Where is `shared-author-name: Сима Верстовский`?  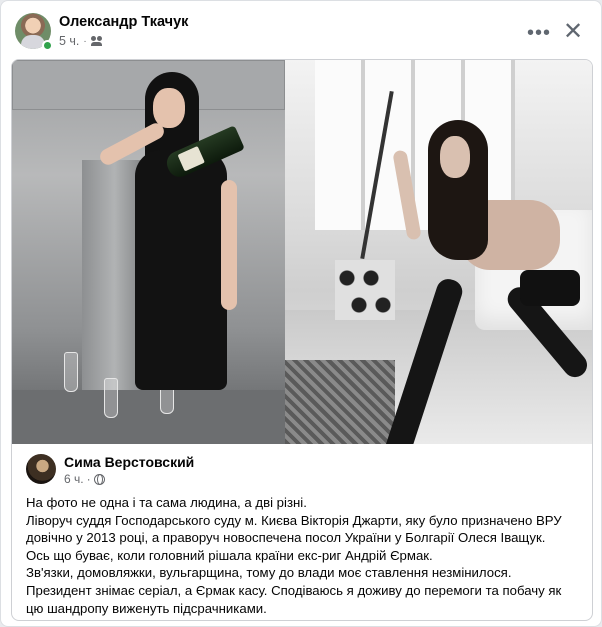
shared-author-name: Сима Верстовский is located at coordinates (129, 462).